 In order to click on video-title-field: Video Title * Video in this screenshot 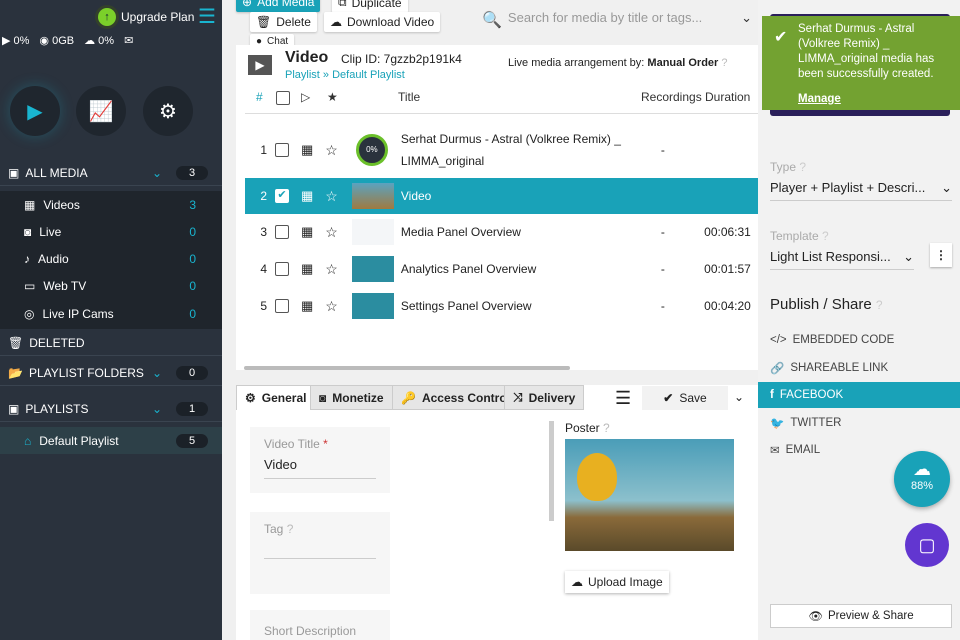, I will do `click(320, 460)`.